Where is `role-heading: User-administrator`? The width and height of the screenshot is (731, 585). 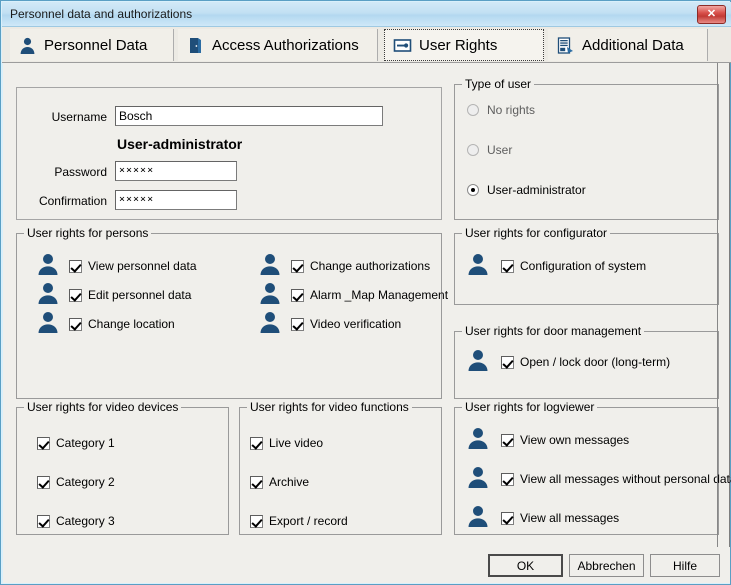
role-heading: User-administrator is located at coordinates (180, 144).